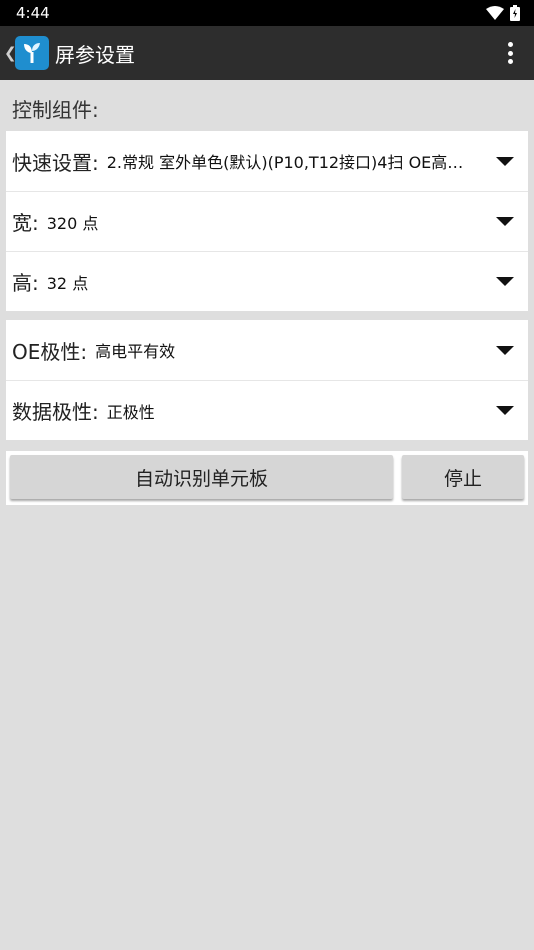 Image resolution: width=534 pixels, height=950 pixels. Describe the element at coordinates (10, 53) in the screenshot. I see `back-chevron-icon: ❮` at that location.